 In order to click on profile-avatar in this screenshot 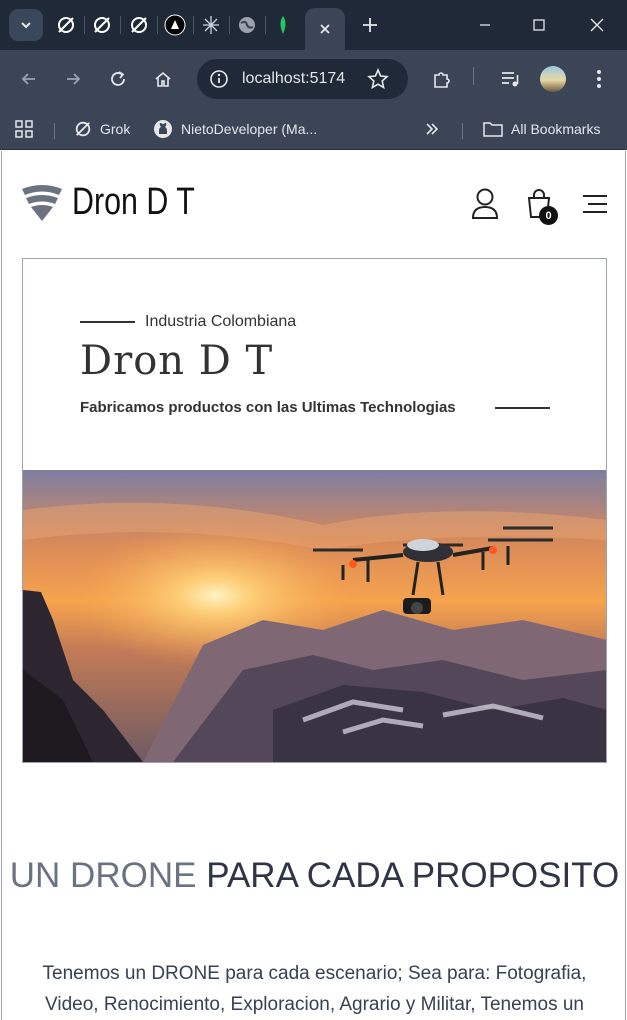, I will do `click(553, 79)`.